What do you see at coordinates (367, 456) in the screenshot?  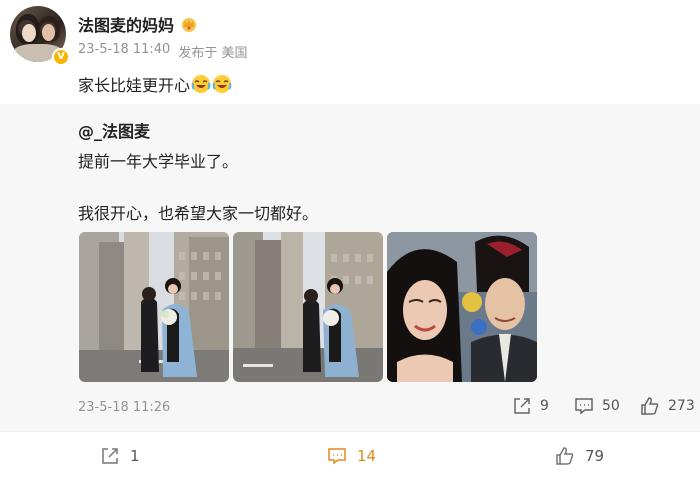 I see `comment-count: 14` at bounding box center [367, 456].